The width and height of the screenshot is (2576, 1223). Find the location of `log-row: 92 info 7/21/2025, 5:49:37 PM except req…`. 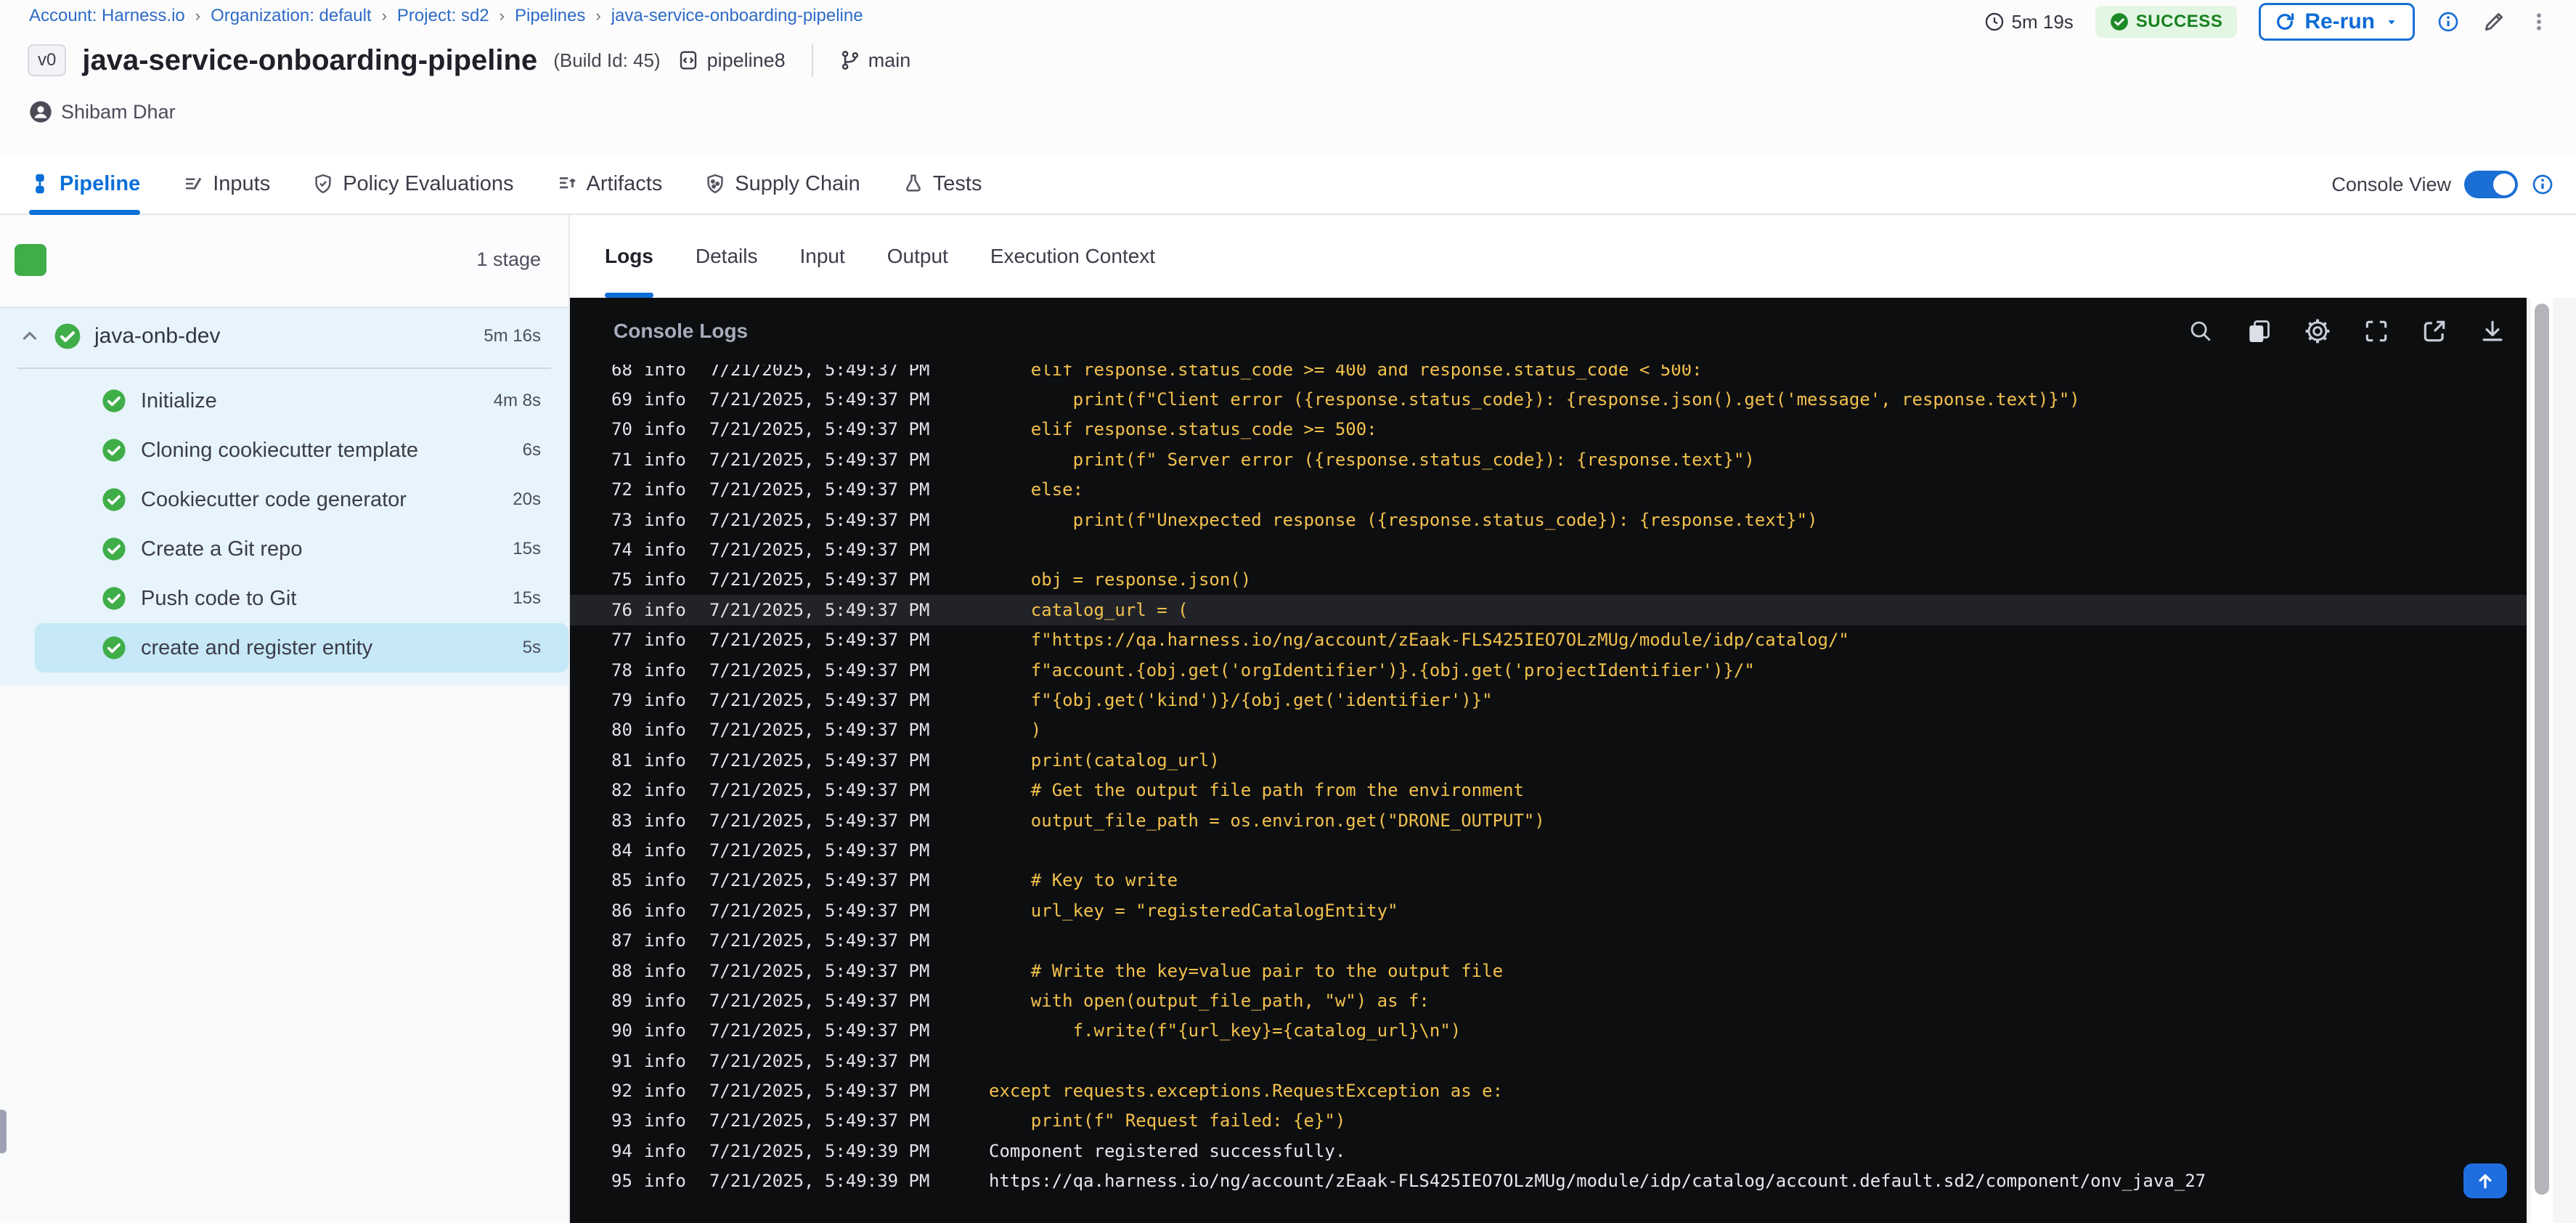

log-row: 92 info 7/21/2025, 5:49:37 PM except req… is located at coordinates (1548, 1090).